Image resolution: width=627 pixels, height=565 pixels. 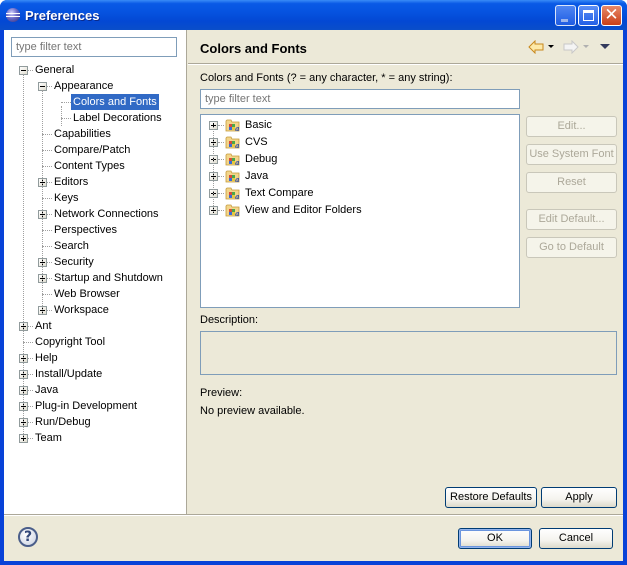 I want to click on close-icon: ✕, so click(x=611, y=15).